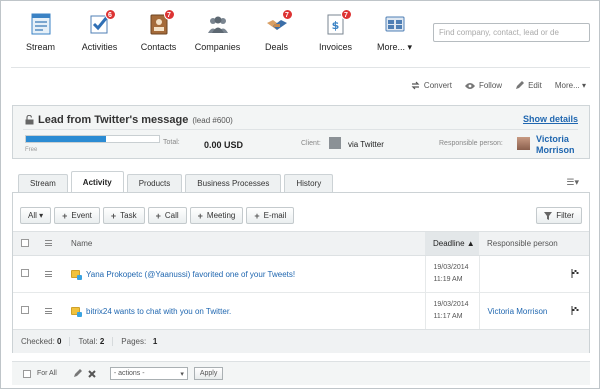  I want to click on activities-badge: 6, so click(110, 14).